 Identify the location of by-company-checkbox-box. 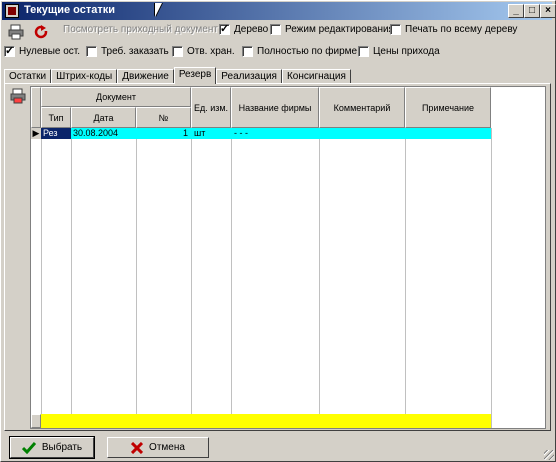
(247, 51).